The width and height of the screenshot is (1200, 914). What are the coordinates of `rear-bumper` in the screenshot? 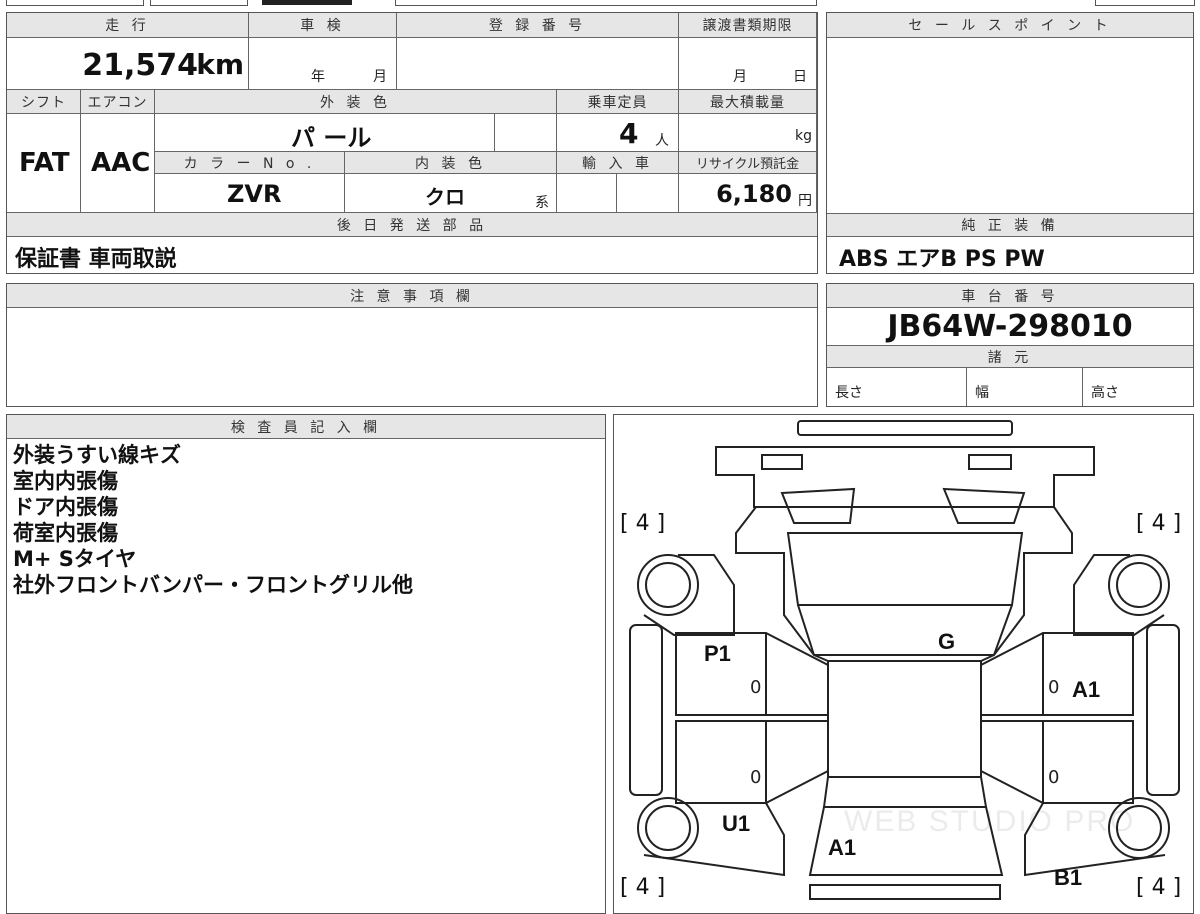 It's located at (905, 892).